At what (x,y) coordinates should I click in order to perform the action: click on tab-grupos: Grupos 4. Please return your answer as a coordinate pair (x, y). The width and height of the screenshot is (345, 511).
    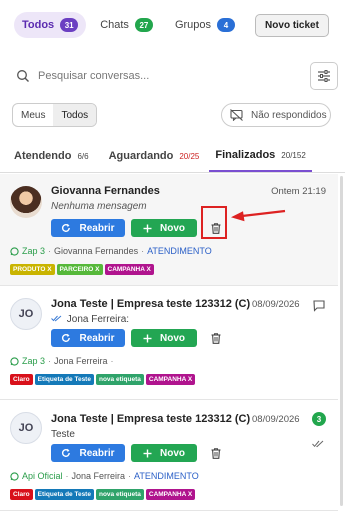
    Looking at the image, I should click on (205, 25).